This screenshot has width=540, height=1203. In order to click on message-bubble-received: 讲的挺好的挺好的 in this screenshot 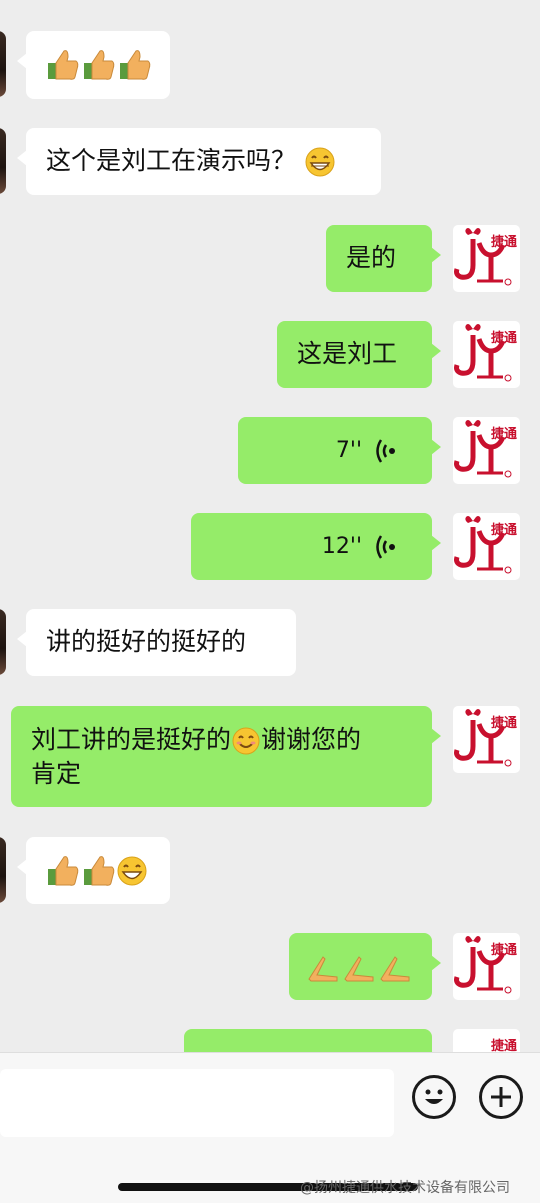, I will do `click(156, 642)`.